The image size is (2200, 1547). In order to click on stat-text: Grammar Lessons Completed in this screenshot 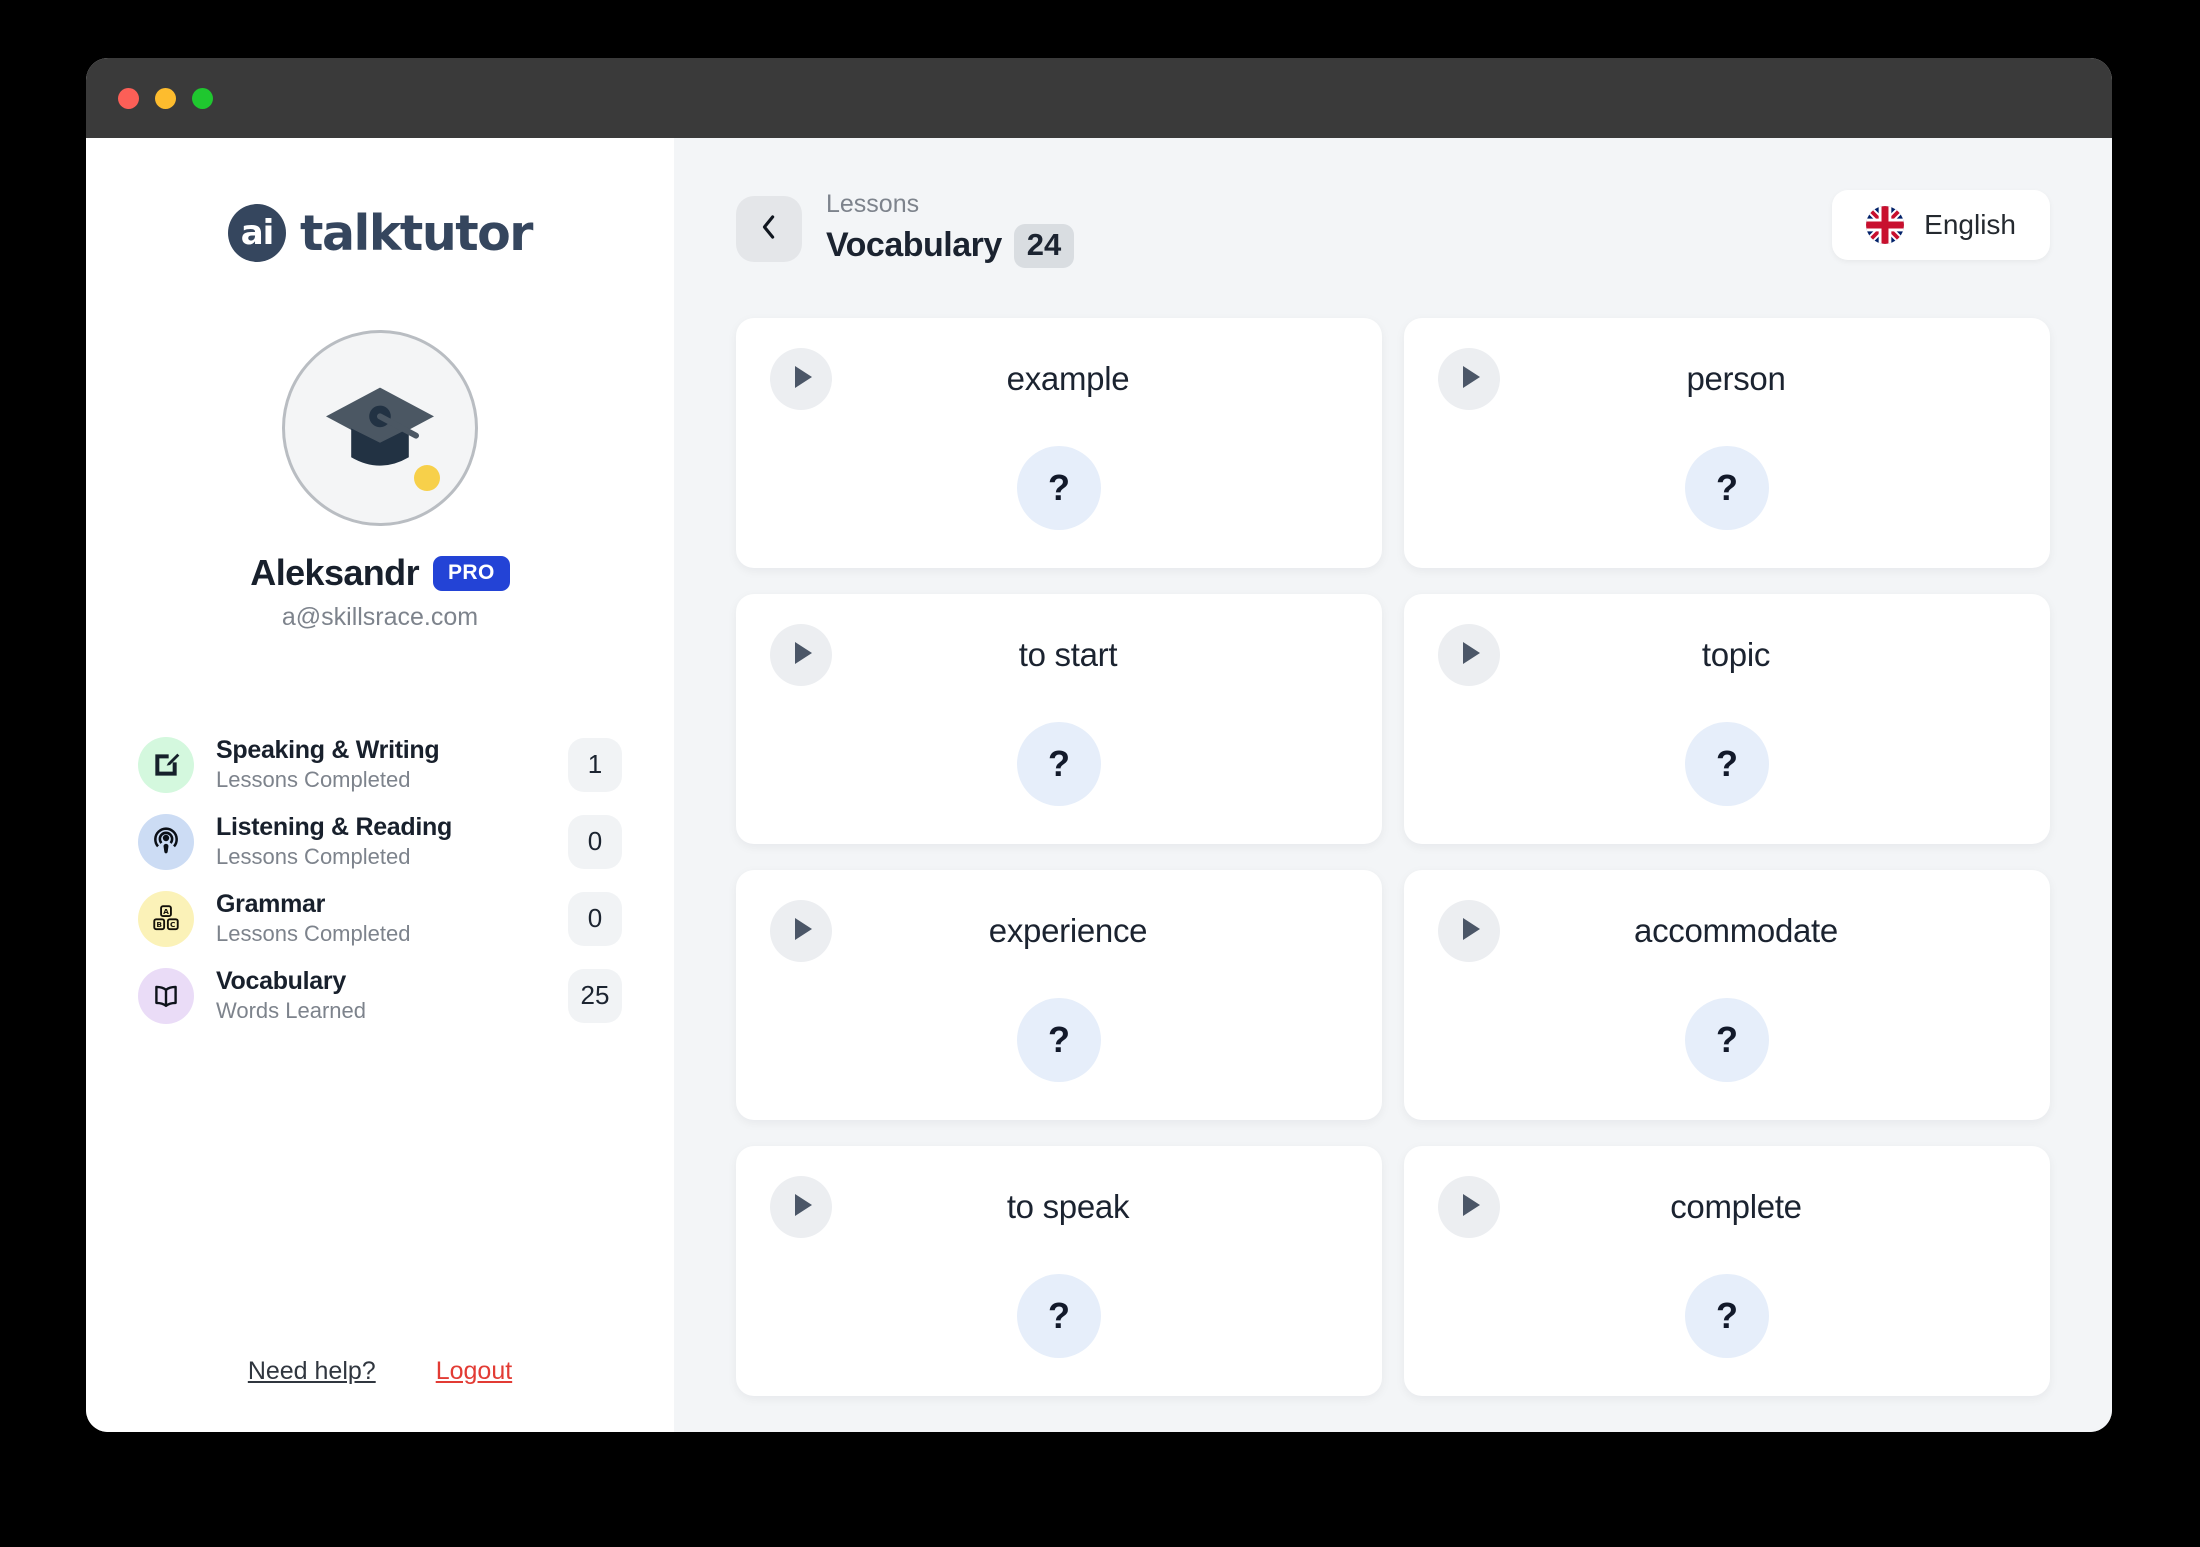, I will do `click(381, 918)`.